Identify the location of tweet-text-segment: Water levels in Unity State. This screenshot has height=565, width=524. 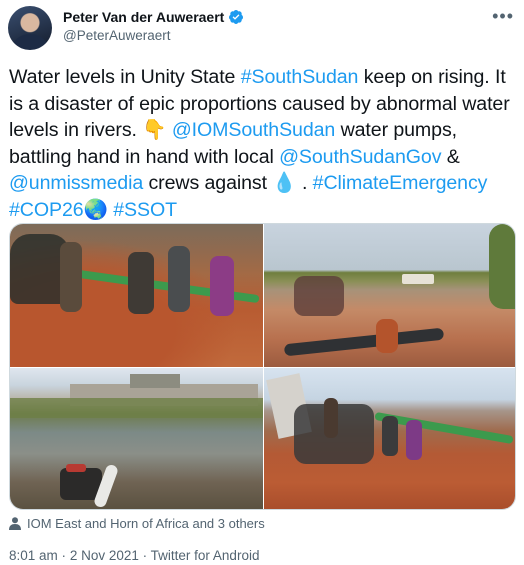
(125, 77).